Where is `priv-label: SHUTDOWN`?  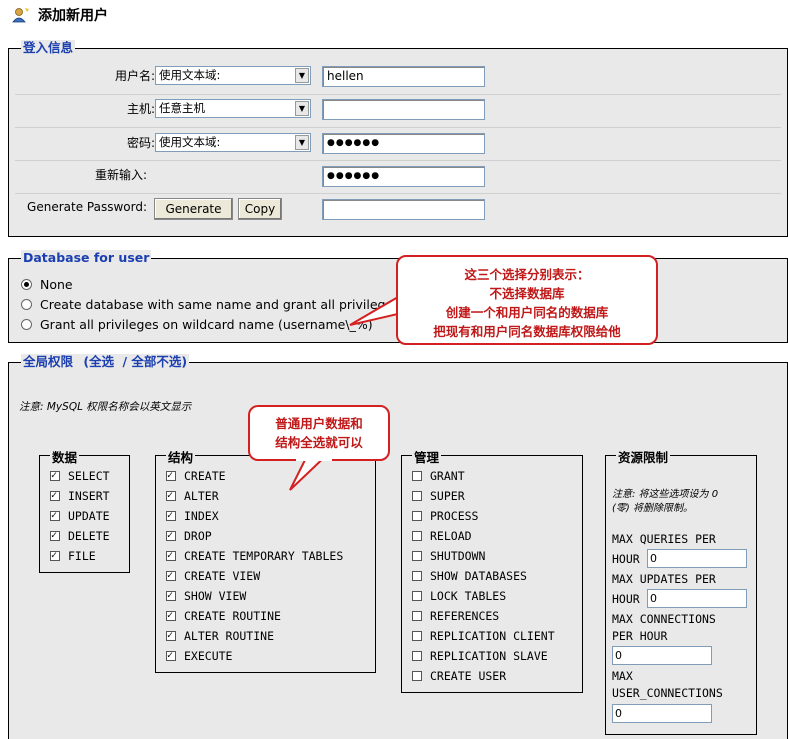 priv-label: SHUTDOWN is located at coordinates (458, 556).